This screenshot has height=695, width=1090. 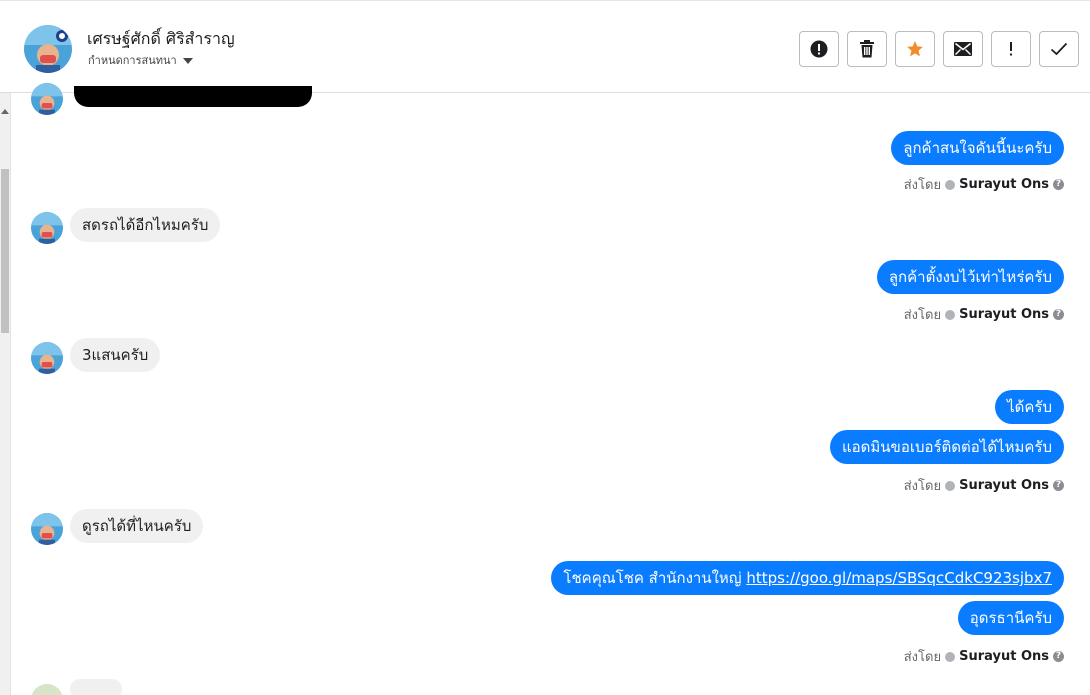 I want to click on outgoing-message: ลูกค้าสนใจคันนี้นะครับ, so click(x=977, y=148).